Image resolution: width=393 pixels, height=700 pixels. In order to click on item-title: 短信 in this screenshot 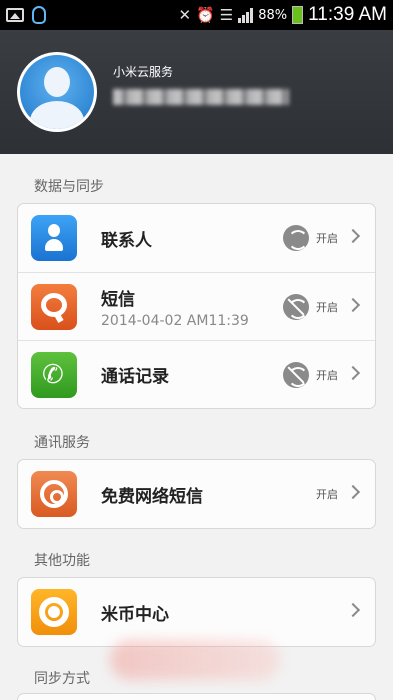, I will do `click(118, 299)`.